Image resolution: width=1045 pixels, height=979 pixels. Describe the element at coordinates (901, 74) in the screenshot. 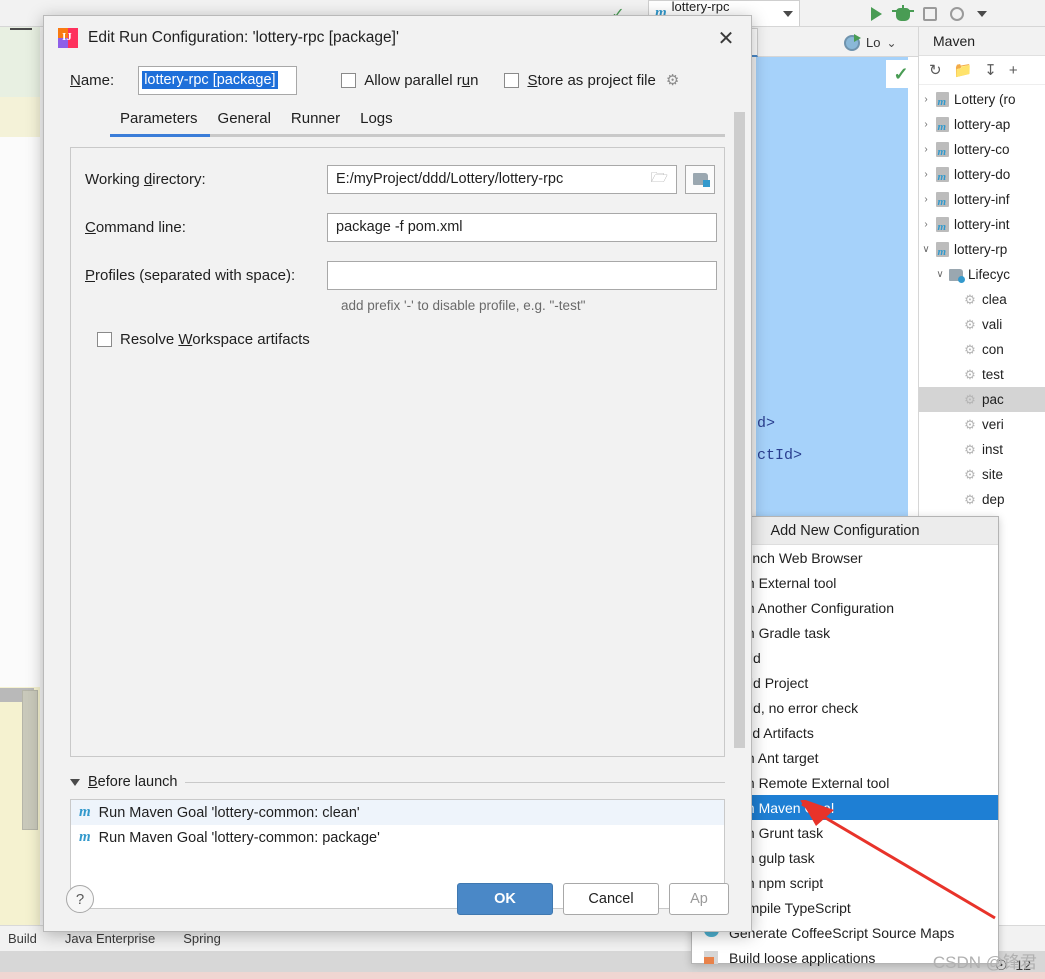

I see `inspection-ok-icon: ✓` at that location.